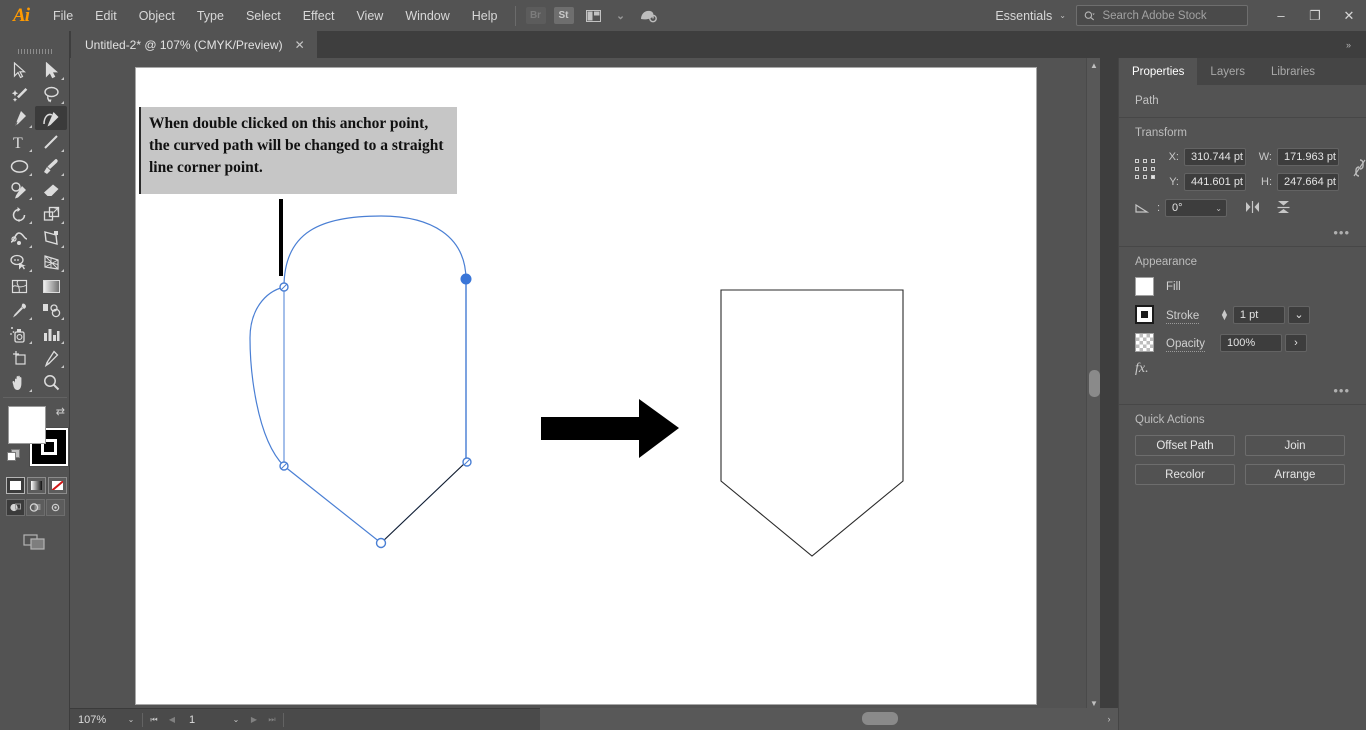 The width and height of the screenshot is (1366, 730). I want to click on offset-path-button: Offset Path, so click(1185, 445).